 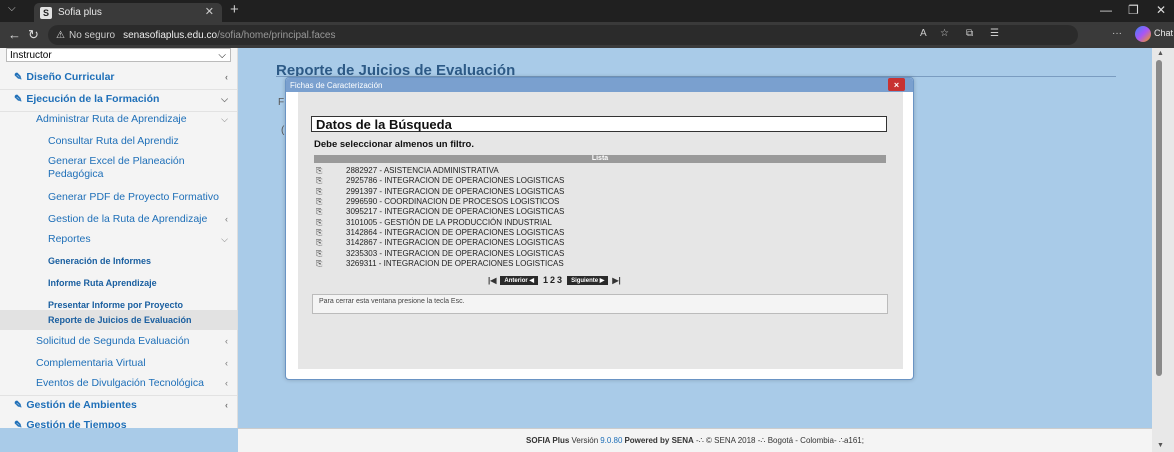 I want to click on browser-tabbar: ⌵ S Sofia plus ✕ + — ❐ ✕, so click(x=587, y=11).